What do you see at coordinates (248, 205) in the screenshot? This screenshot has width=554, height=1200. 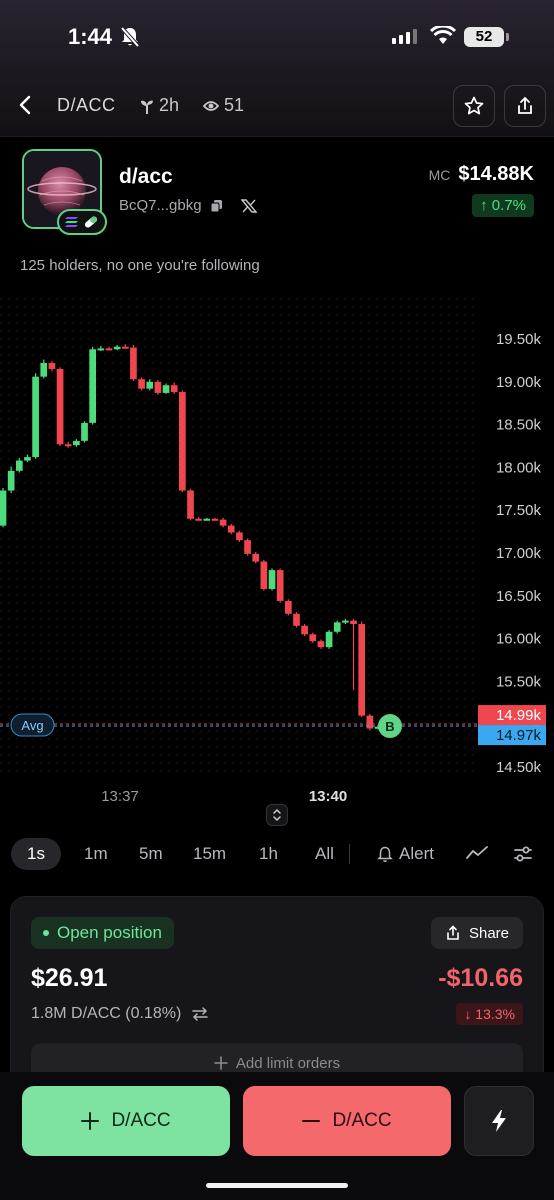 I see `x-social-icon` at bounding box center [248, 205].